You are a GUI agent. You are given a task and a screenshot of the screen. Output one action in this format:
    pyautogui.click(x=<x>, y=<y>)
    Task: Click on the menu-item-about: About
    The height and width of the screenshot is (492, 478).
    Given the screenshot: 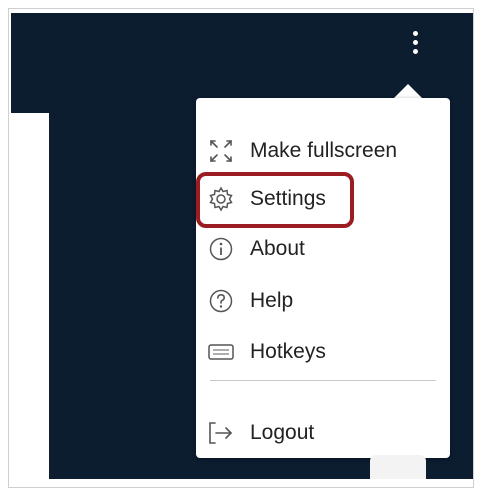 What is the action you would take?
    pyautogui.click(x=324, y=249)
    